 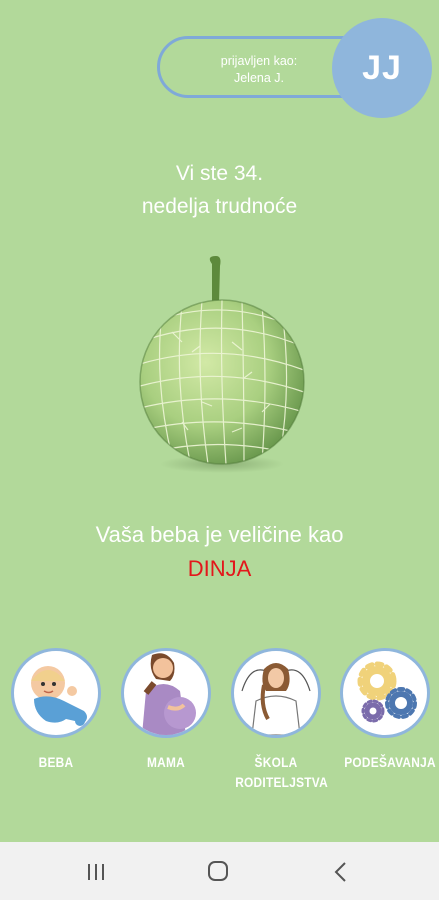 I want to click on menu-podesavanja: PODEŠAVANJA, so click(x=386, y=710).